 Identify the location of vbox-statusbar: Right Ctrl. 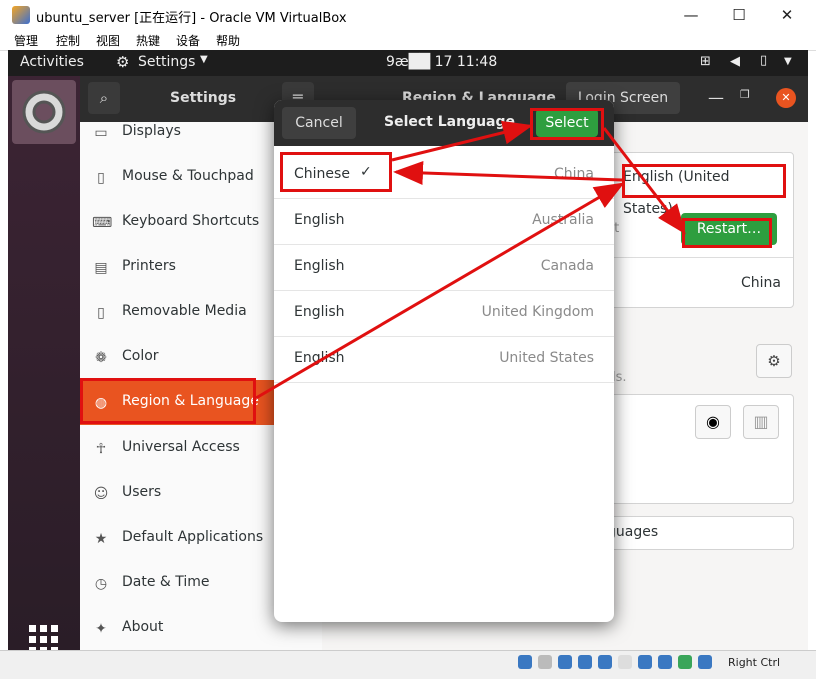
(408, 664).